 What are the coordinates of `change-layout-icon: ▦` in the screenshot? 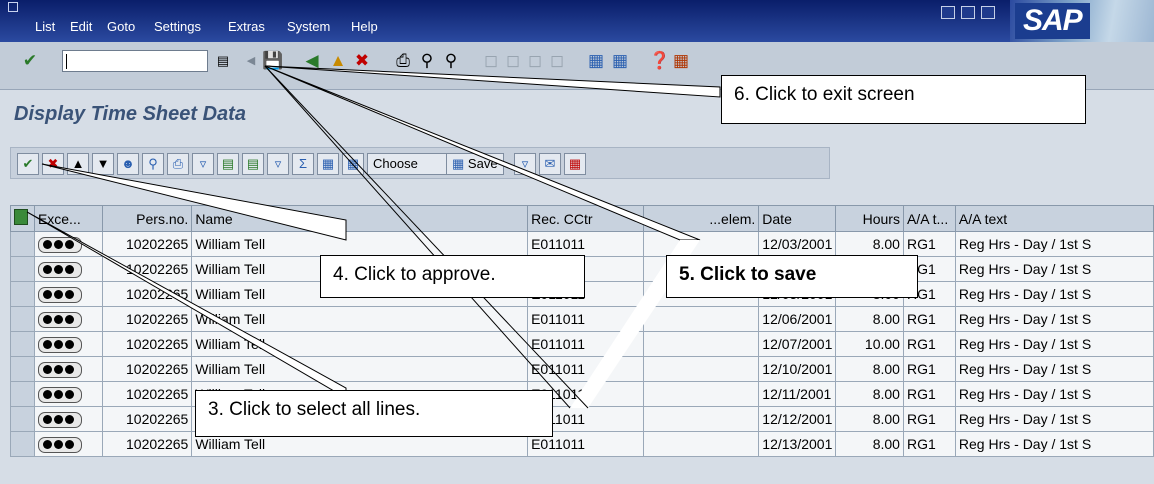 It's located at (353, 164).